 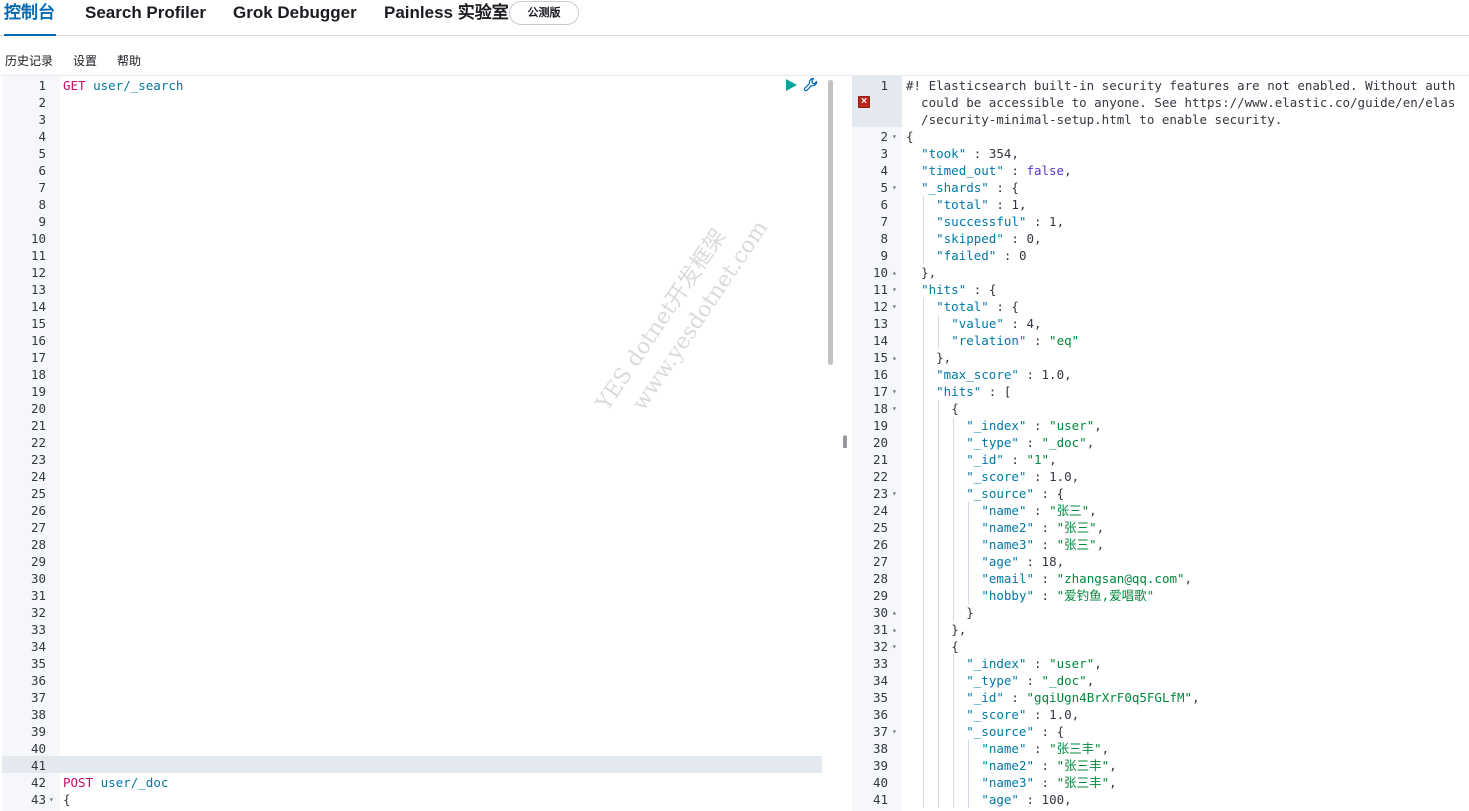 I want to click on request-code: POST user/_doc, so click(x=116, y=782).